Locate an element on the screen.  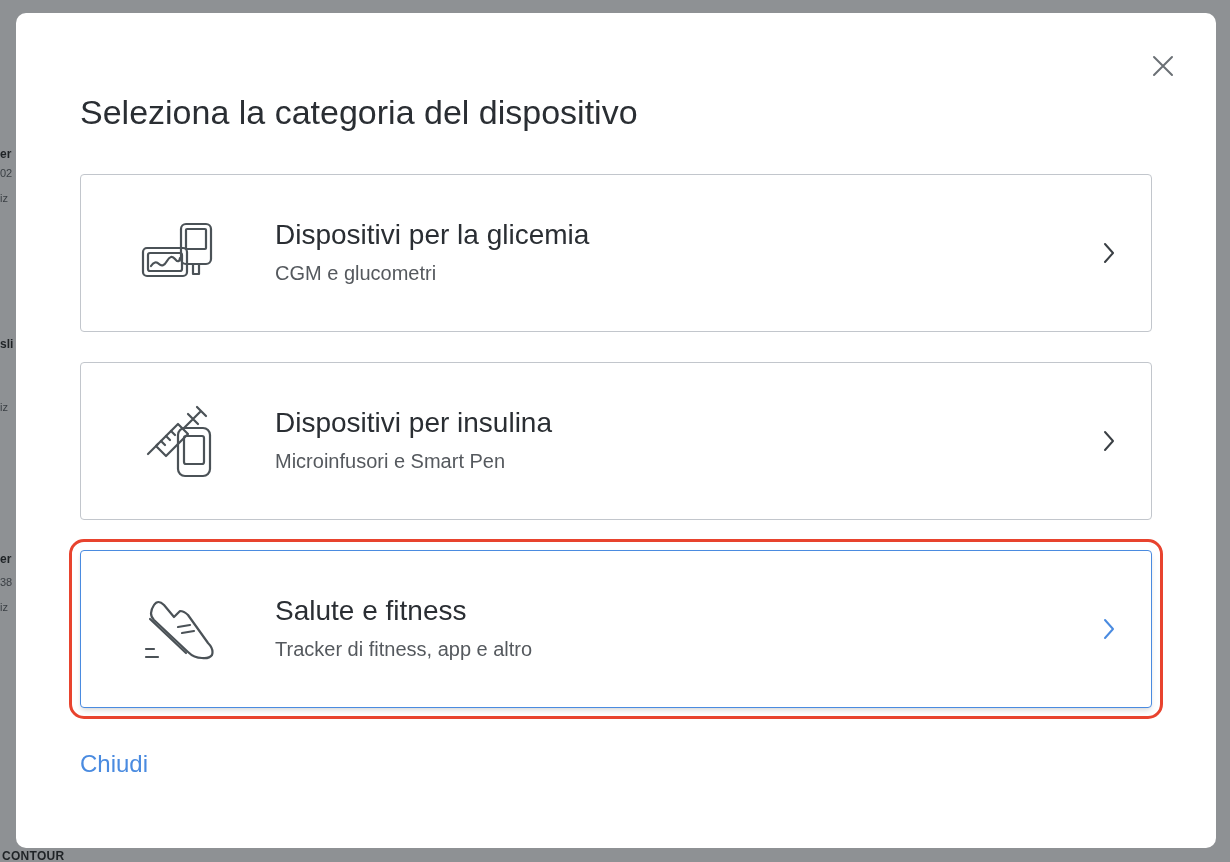
background-text: 02 is located at coordinates (7, 173).